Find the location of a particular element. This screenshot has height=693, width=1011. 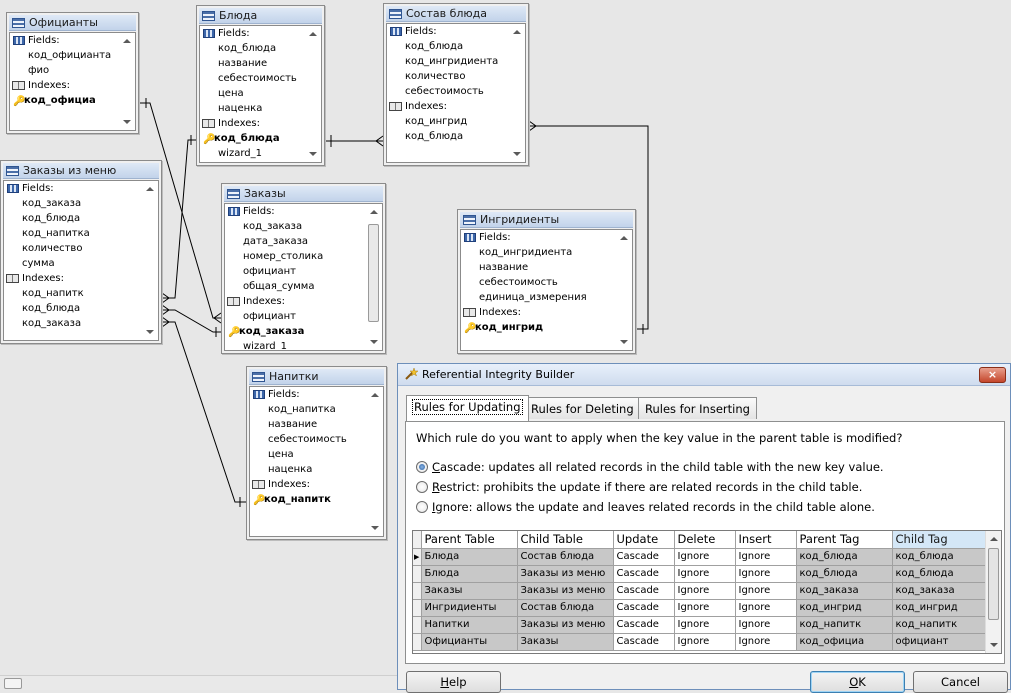

tab-rules-for-updating: Rules for Updating is located at coordinates (467, 408).